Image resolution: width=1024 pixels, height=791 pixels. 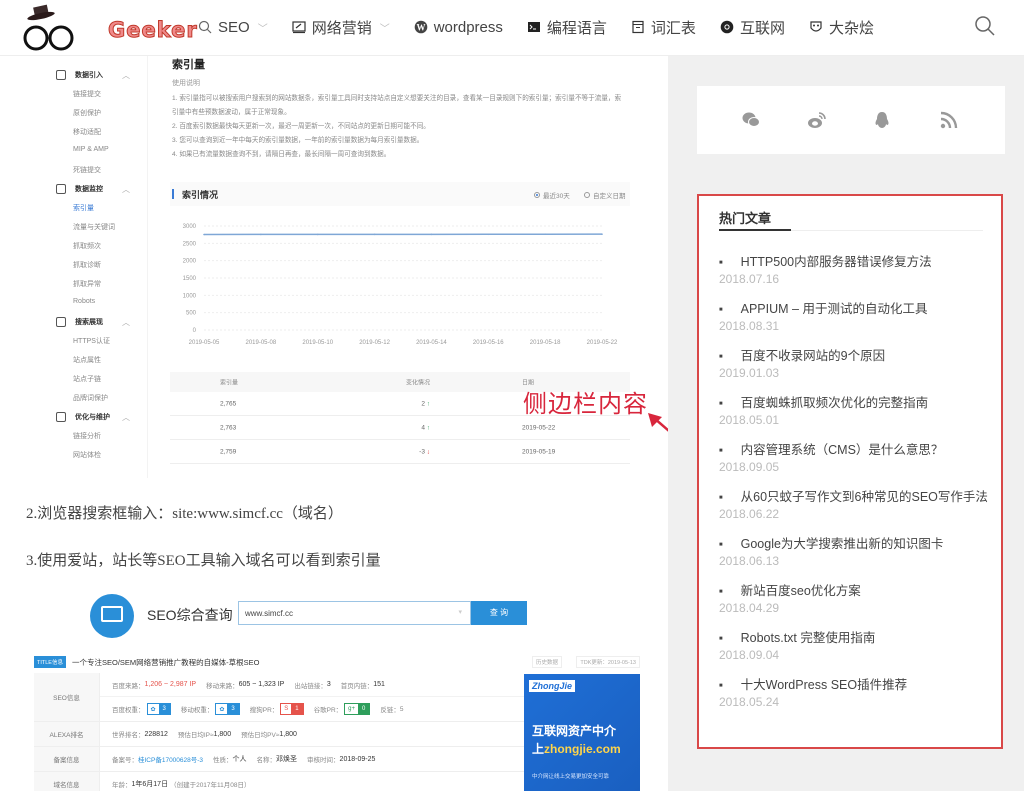 What do you see at coordinates (749, 608) in the screenshot?
I see `hot-article-date: 2018.04.29` at bounding box center [749, 608].